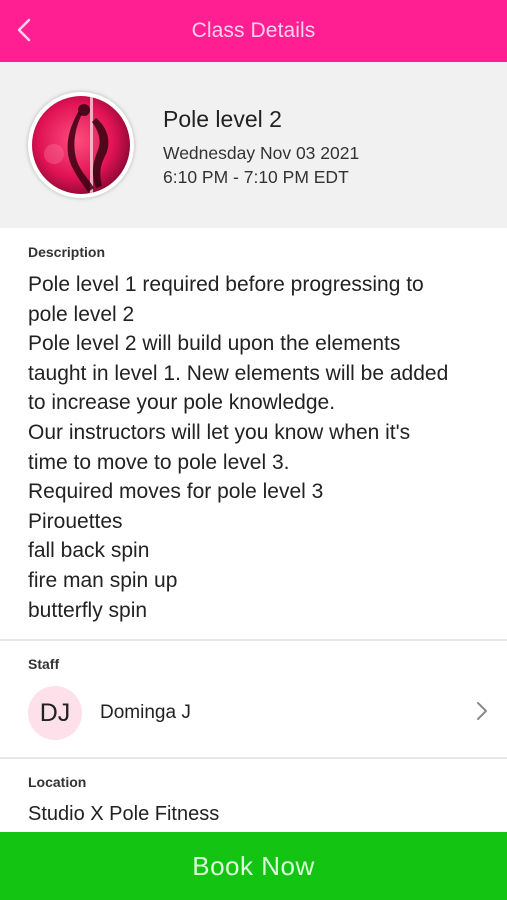  Describe the element at coordinates (67, 252) in the screenshot. I see `description-label: Description` at that location.